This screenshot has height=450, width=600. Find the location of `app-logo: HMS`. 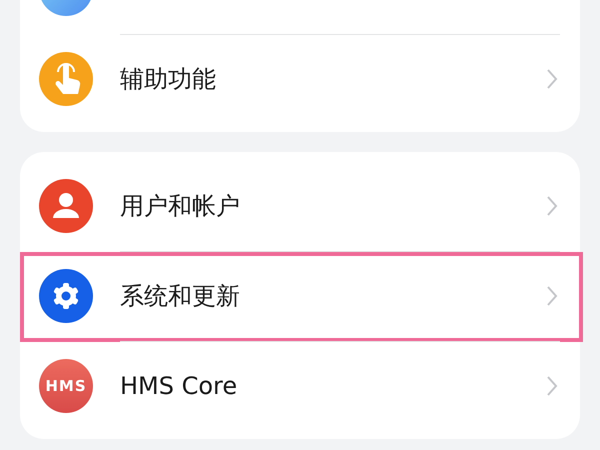

app-logo: HMS is located at coordinates (66, 386).